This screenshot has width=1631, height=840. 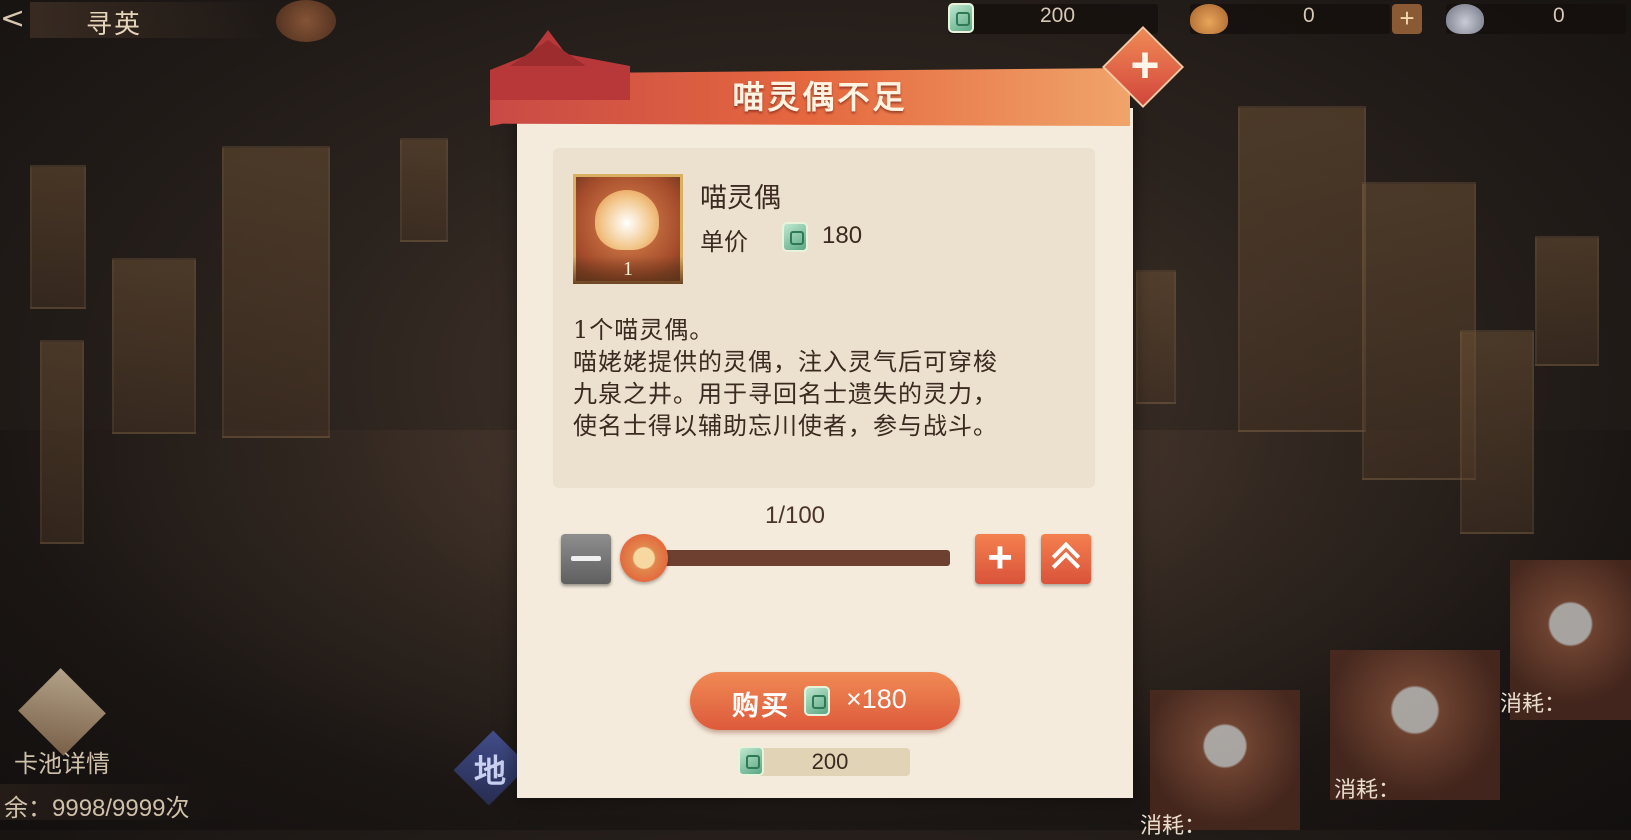 I want to click on max-quantity-button, so click(x=1066, y=559).